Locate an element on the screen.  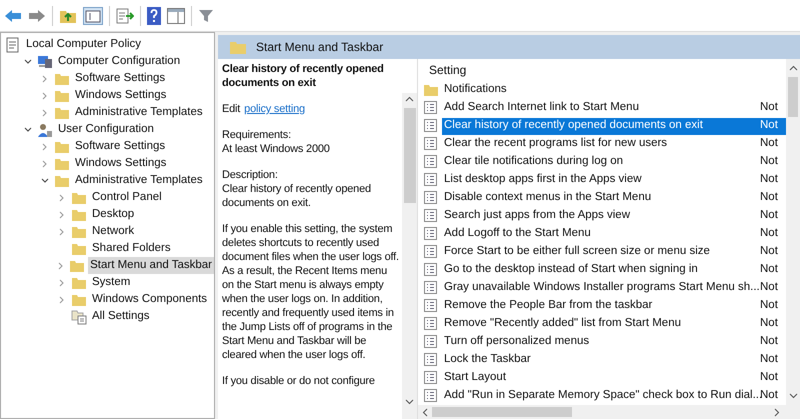
description-paragraph: If you disable or do not configure is located at coordinates (299, 381).